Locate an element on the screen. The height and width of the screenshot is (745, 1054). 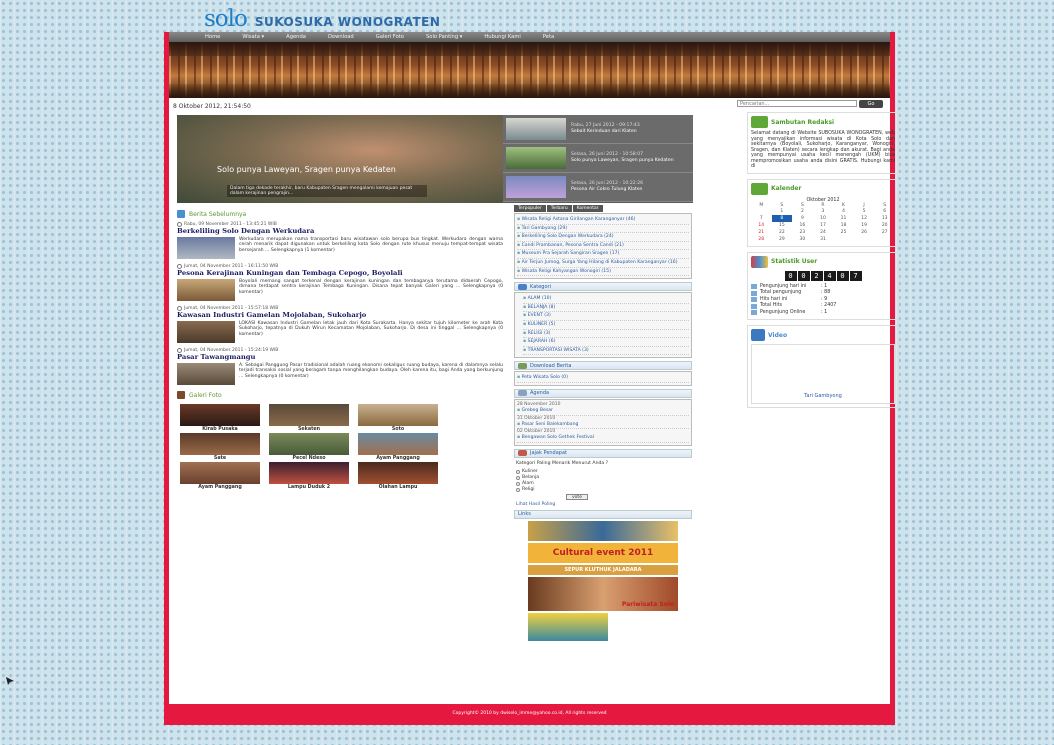
gallery-item: Soto is located at coordinates (398, 418).